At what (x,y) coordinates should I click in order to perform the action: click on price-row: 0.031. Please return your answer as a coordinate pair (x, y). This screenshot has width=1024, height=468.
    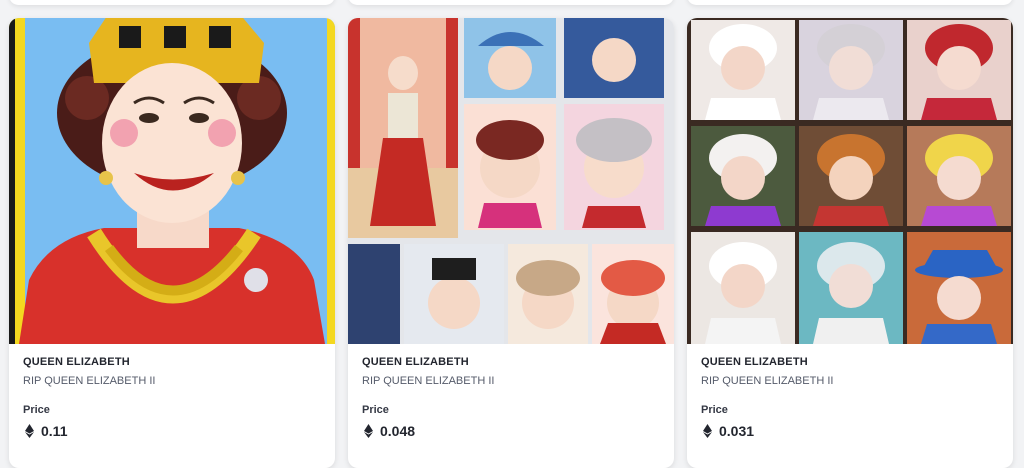
    Looking at the image, I should click on (850, 431).